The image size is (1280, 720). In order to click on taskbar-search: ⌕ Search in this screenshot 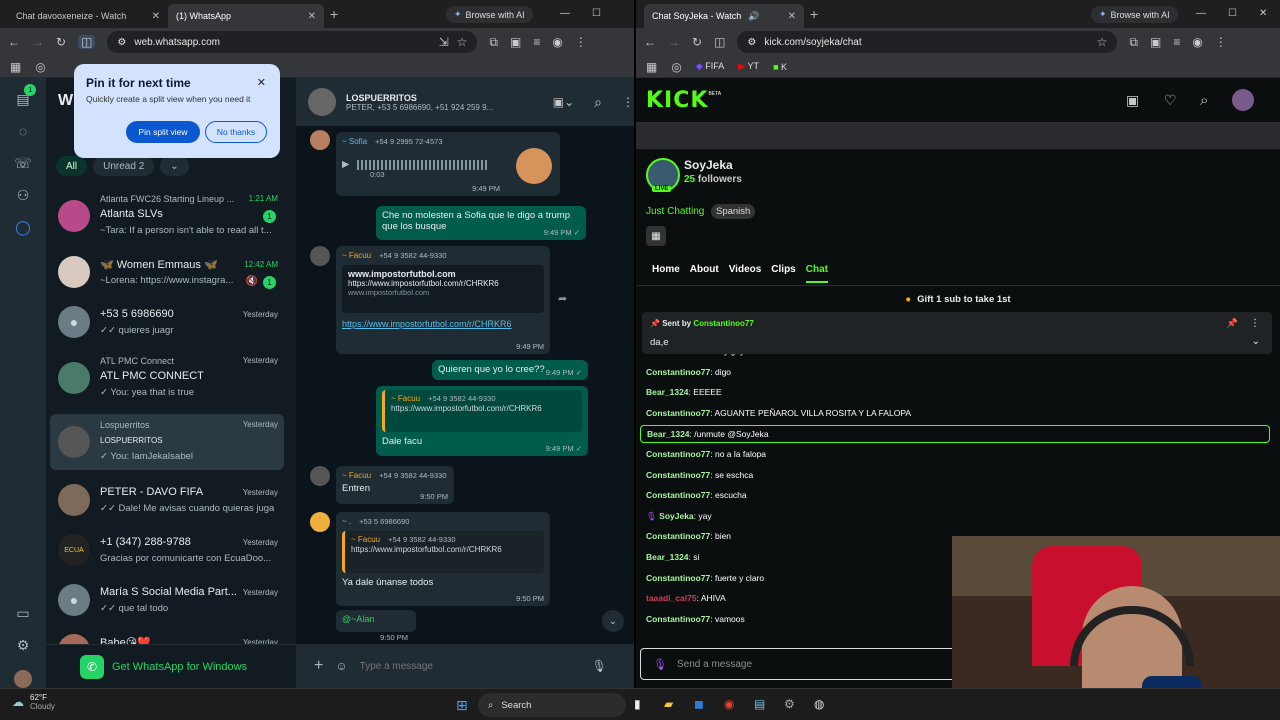, I will do `click(552, 705)`.